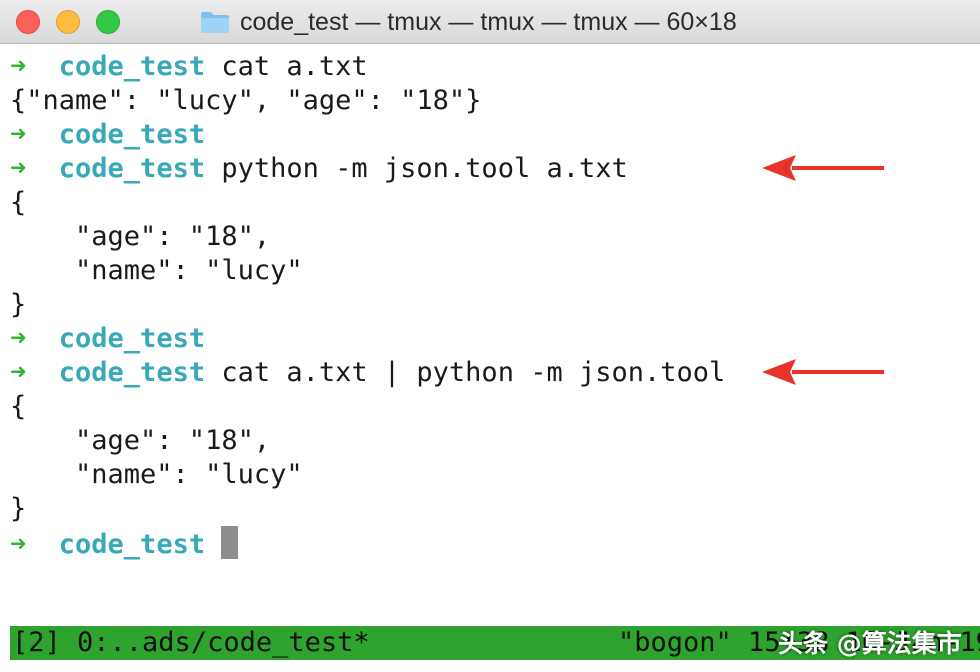 Image resolution: width=980 pixels, height=672 pixels. What do you see at coordinates (215, 22) in the screenshot?
I see `folder-icon` at bounding box center [215, 22].